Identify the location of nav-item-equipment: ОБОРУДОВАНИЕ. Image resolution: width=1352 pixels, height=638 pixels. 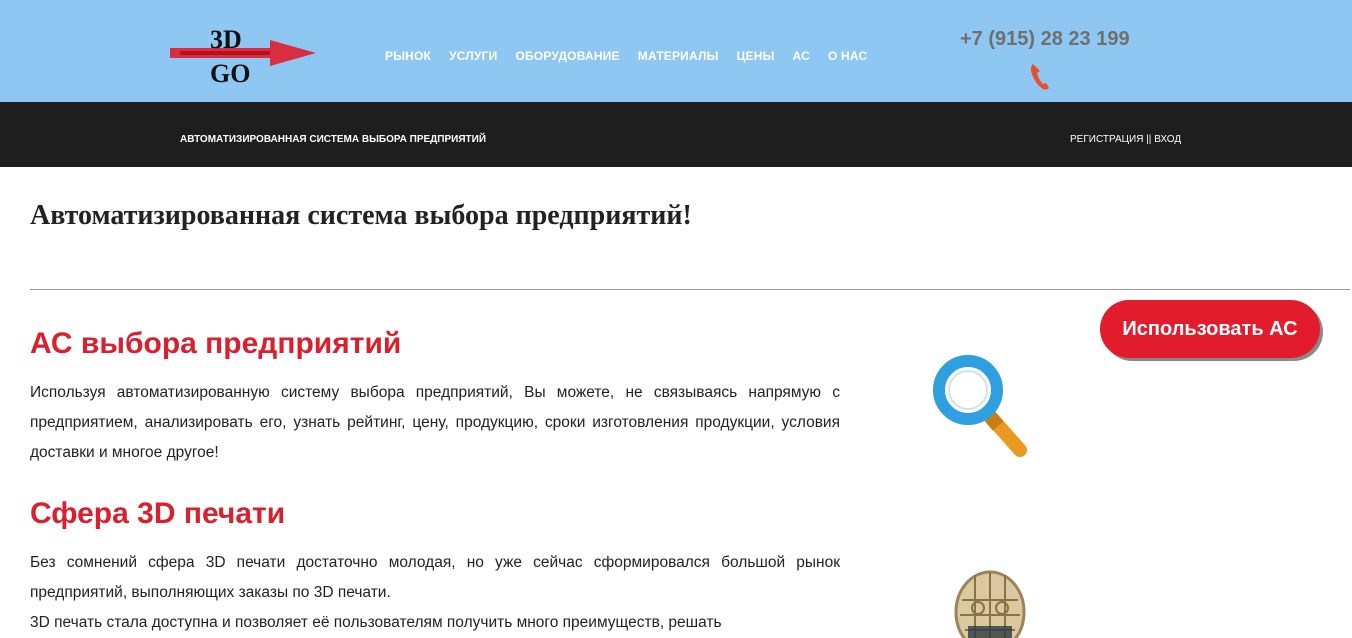
(567, 56).